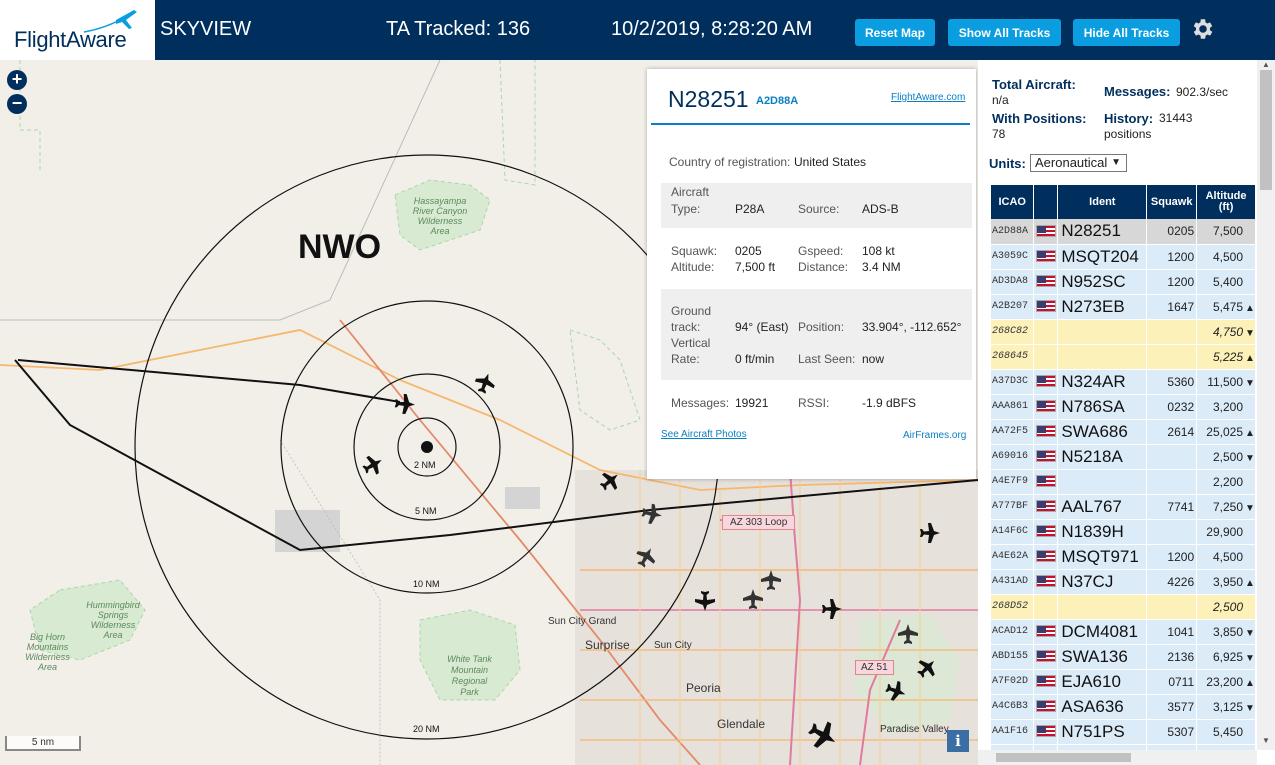  Describe the element at coordinates (1102, 482) in the screenshot. I see `ident-cell` at that location.